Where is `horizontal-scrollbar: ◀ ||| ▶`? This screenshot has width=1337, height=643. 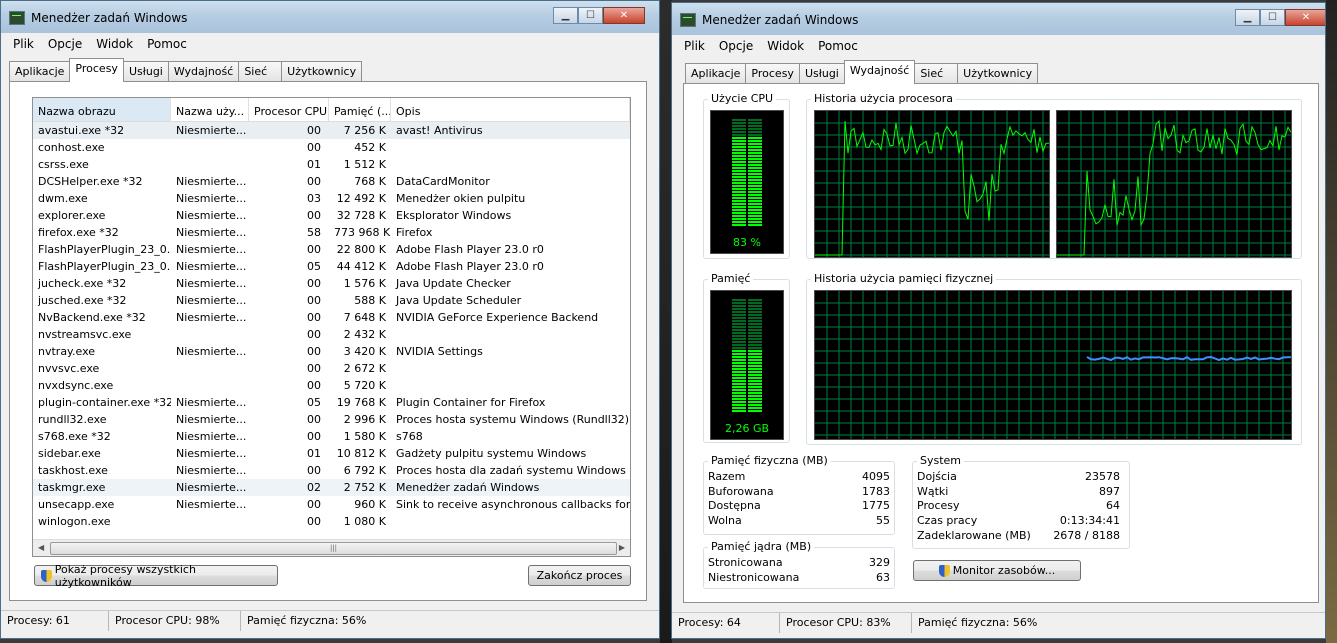
horizontal-scrollbar: ◀ ||| ▶ is located at coordinates (331, 547).